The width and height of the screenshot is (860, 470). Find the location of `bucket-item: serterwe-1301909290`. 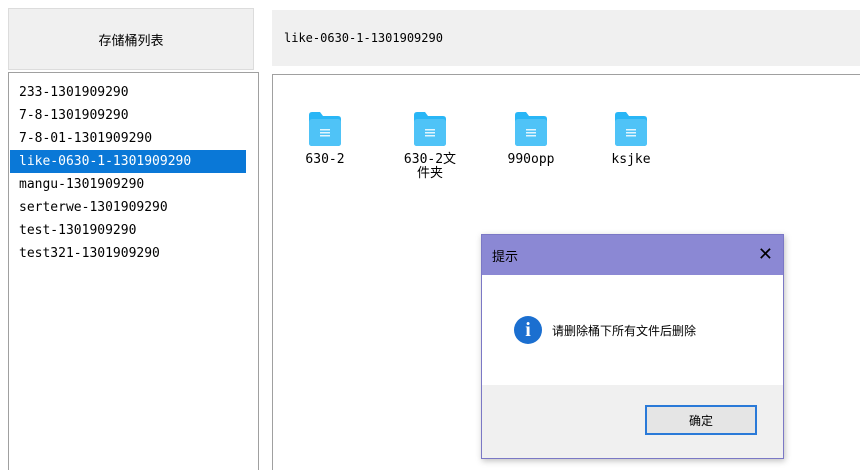

bucket-item: serterwe-1301909290 is located at coordinates (128, 207).